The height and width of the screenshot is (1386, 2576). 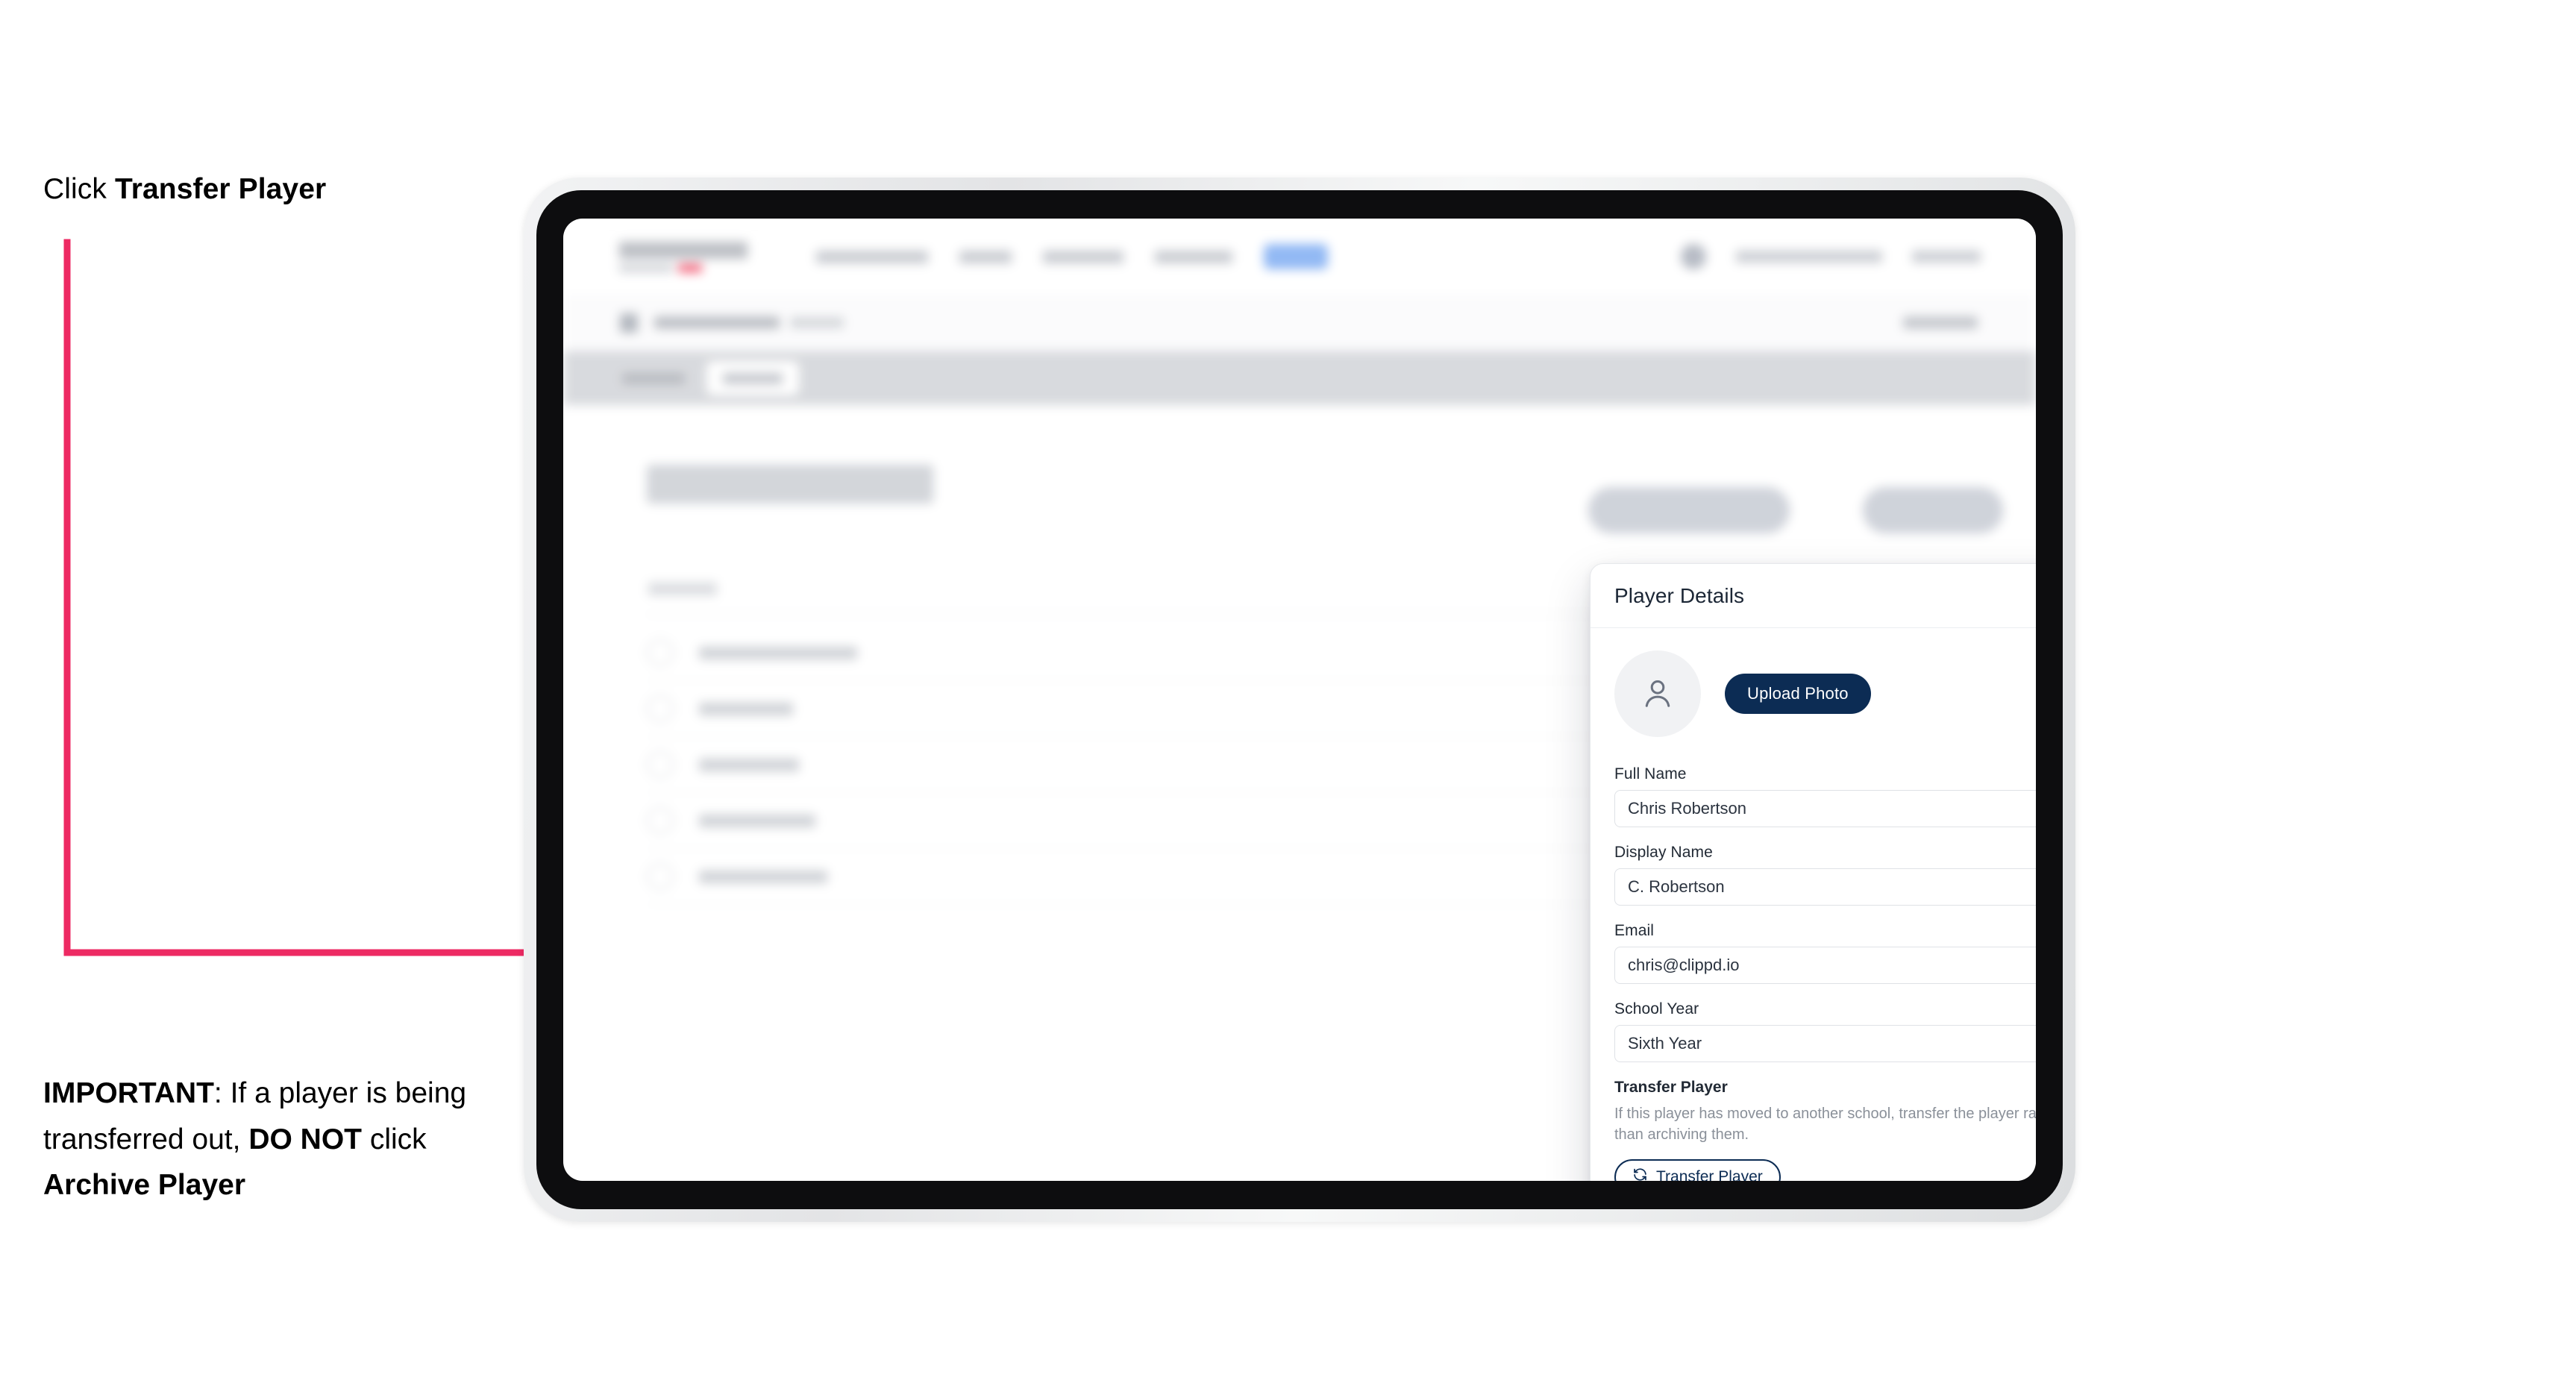 I want to click on transfer-player-button-label: Transfer Player, so click(x=1709, y=1174).